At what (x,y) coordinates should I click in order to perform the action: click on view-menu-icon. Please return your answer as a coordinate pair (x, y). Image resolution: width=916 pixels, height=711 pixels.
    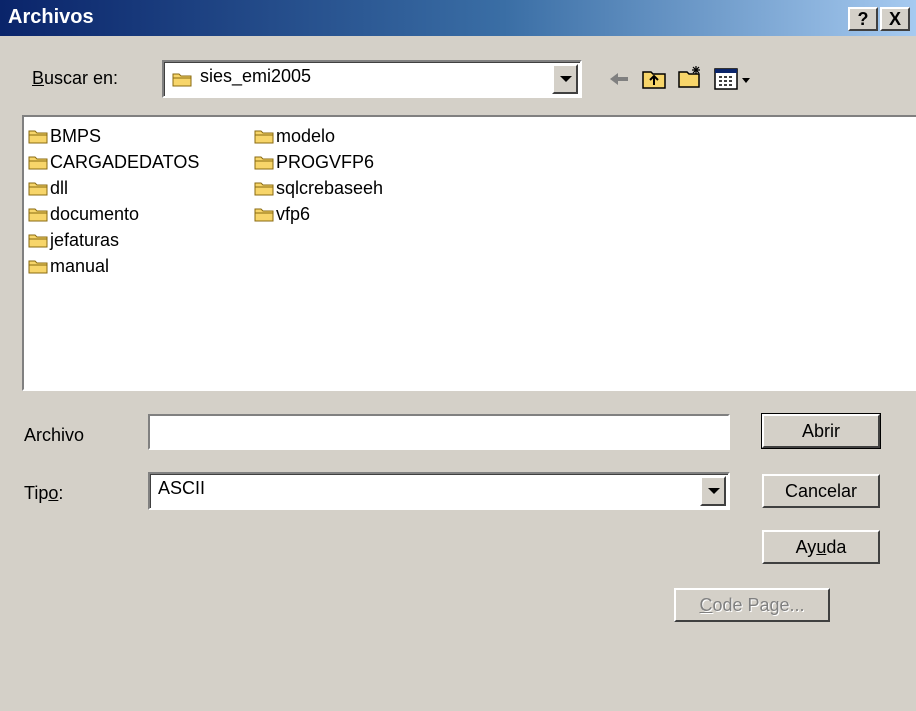
    Looking at the image, I should click on (734, 79).